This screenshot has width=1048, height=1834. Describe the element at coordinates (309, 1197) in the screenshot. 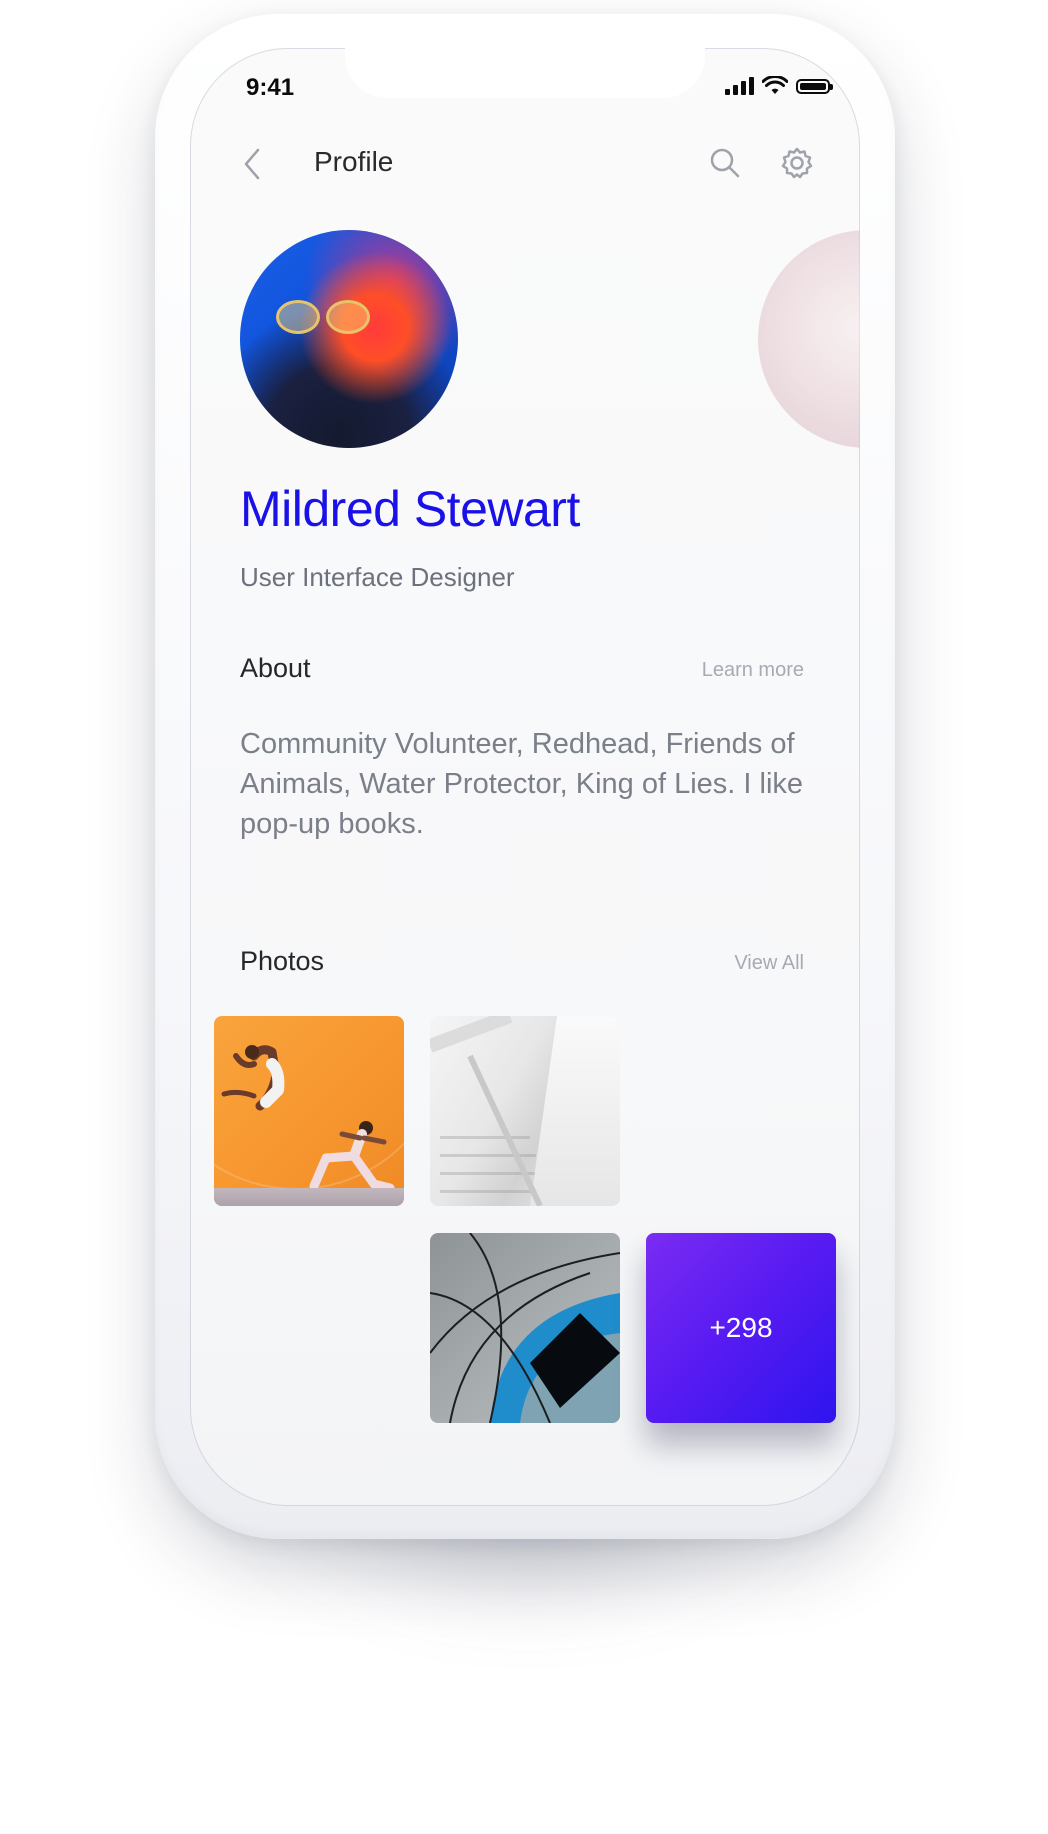

I see `photo-floor` at that location.